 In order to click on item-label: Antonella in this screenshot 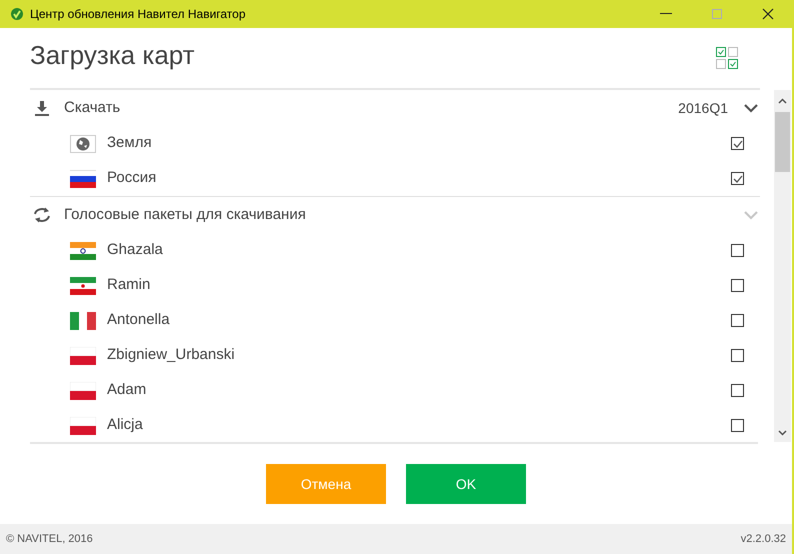, I will do `click(138, 320)`.